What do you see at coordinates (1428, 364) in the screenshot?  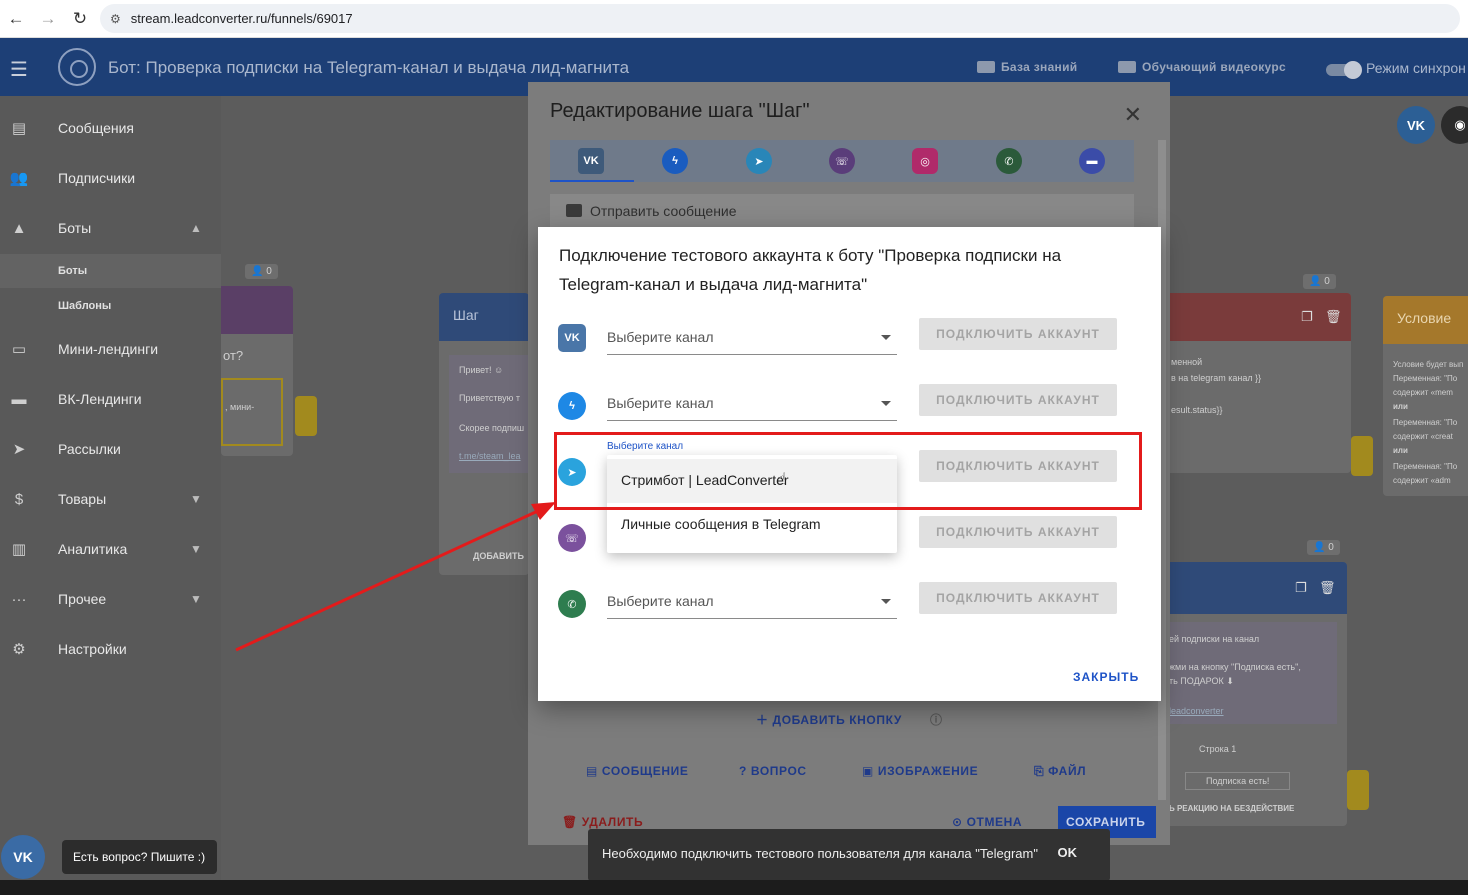 I see `node-line: Условие будет вып` at bounding box center [1428, 364].